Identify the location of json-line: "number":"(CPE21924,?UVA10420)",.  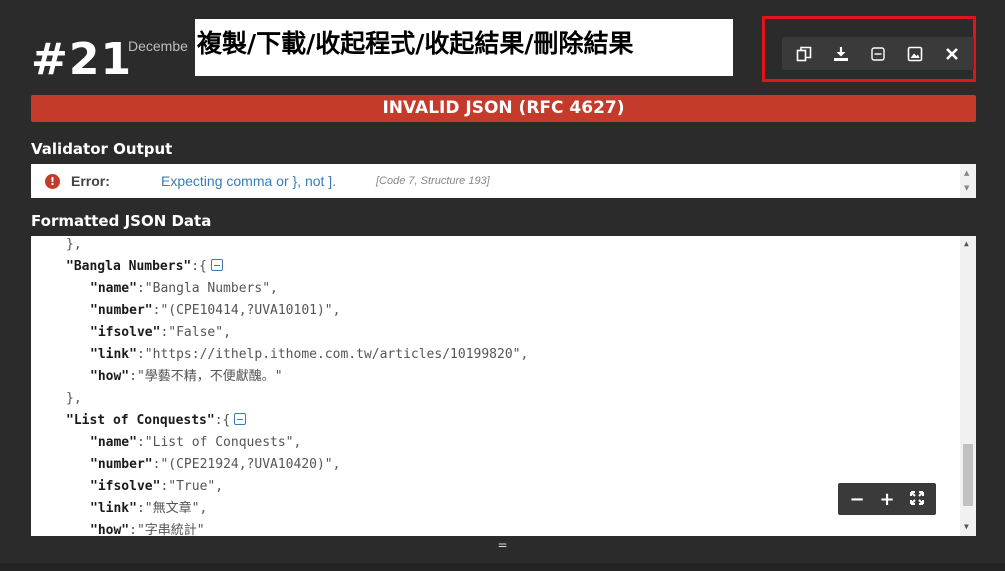
(215, 465).